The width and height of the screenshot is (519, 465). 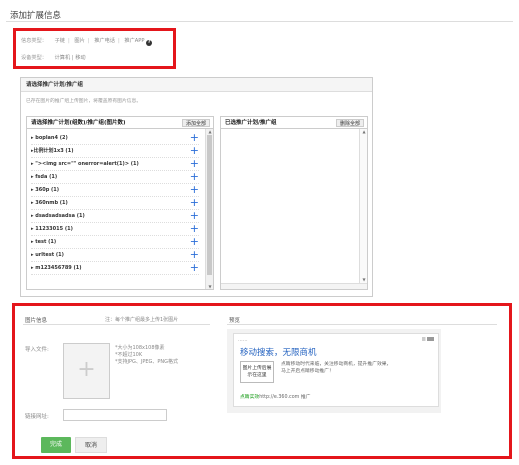 I want to click on list-item: ▸ fsda (1) +, so click(x=115, y=177).